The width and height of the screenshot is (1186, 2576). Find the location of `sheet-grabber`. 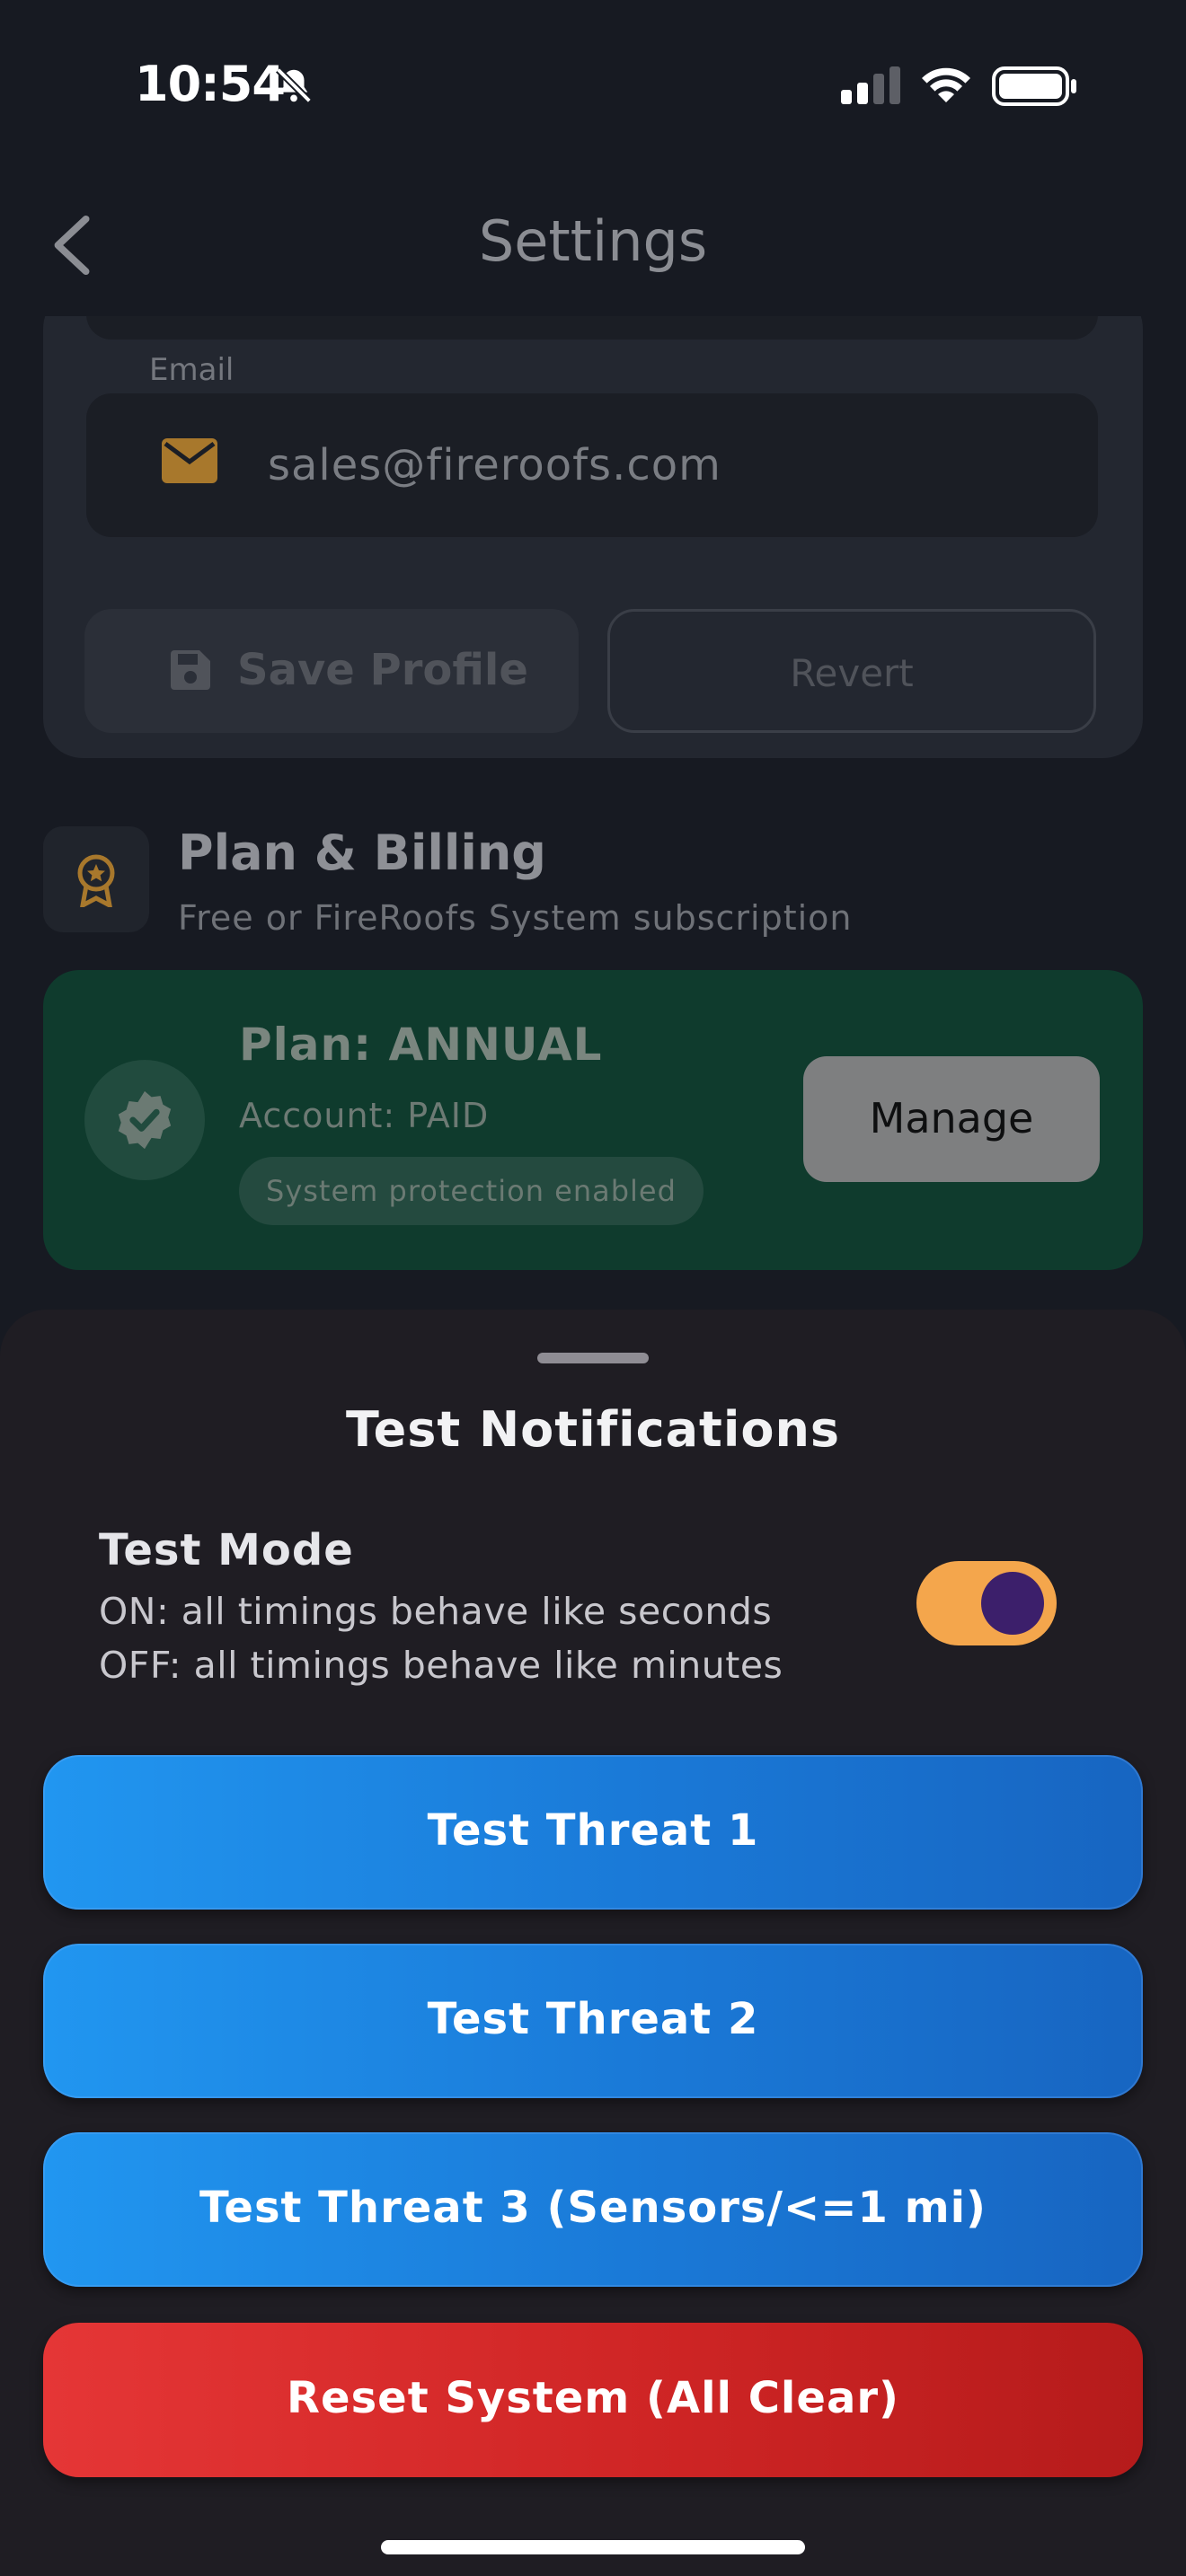

sheet-grabber is located at coordinates (593, 1358).